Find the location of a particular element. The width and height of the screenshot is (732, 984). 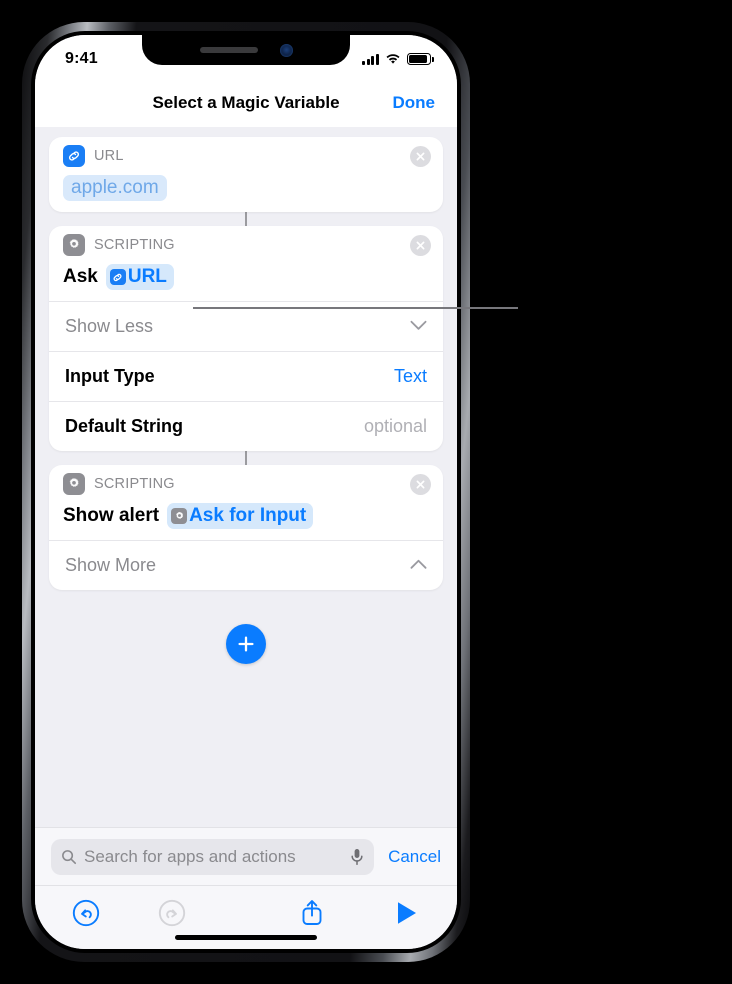

magic-variable-token-ask-for-input: Ask for Input is located at coordinates (240, 516).